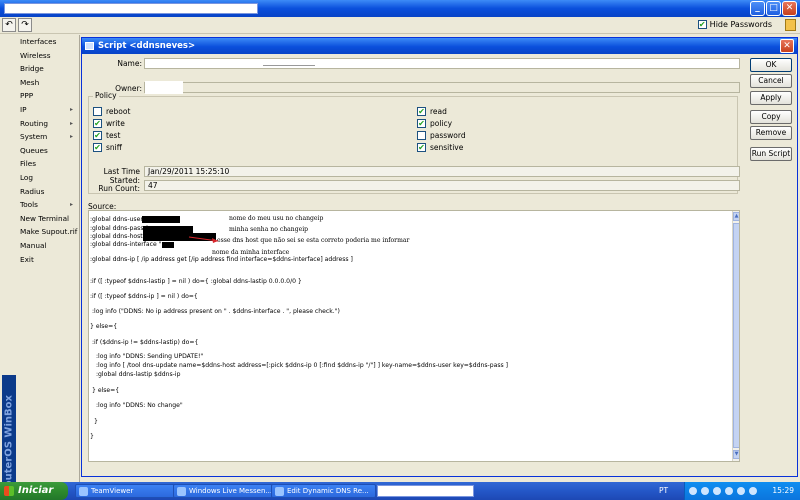 Image resolution: width=800 pixels, height=500 pixels. What do you see at coordinates (771, 117) in the screenshot?
I see `copy-button: Copy` at bounding box center [771, 117].